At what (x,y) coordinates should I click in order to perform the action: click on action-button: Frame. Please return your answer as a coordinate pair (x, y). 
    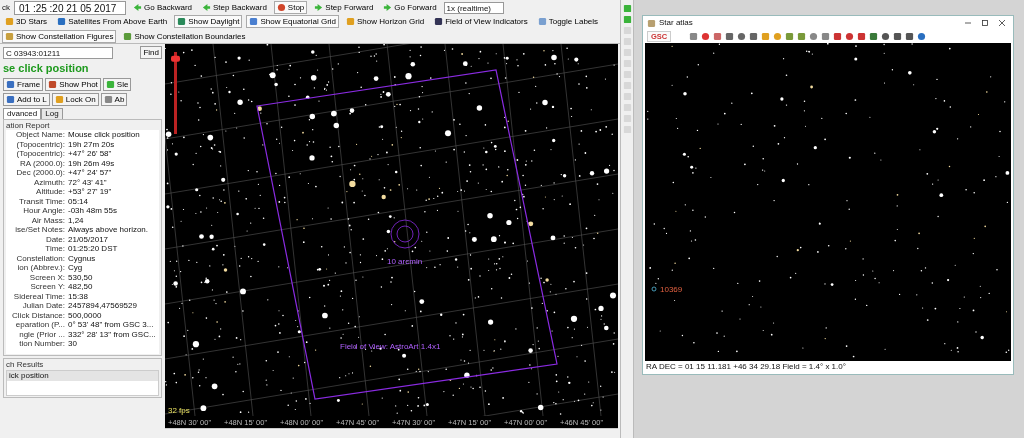
    Looking at the image, I should click on (23, 85).